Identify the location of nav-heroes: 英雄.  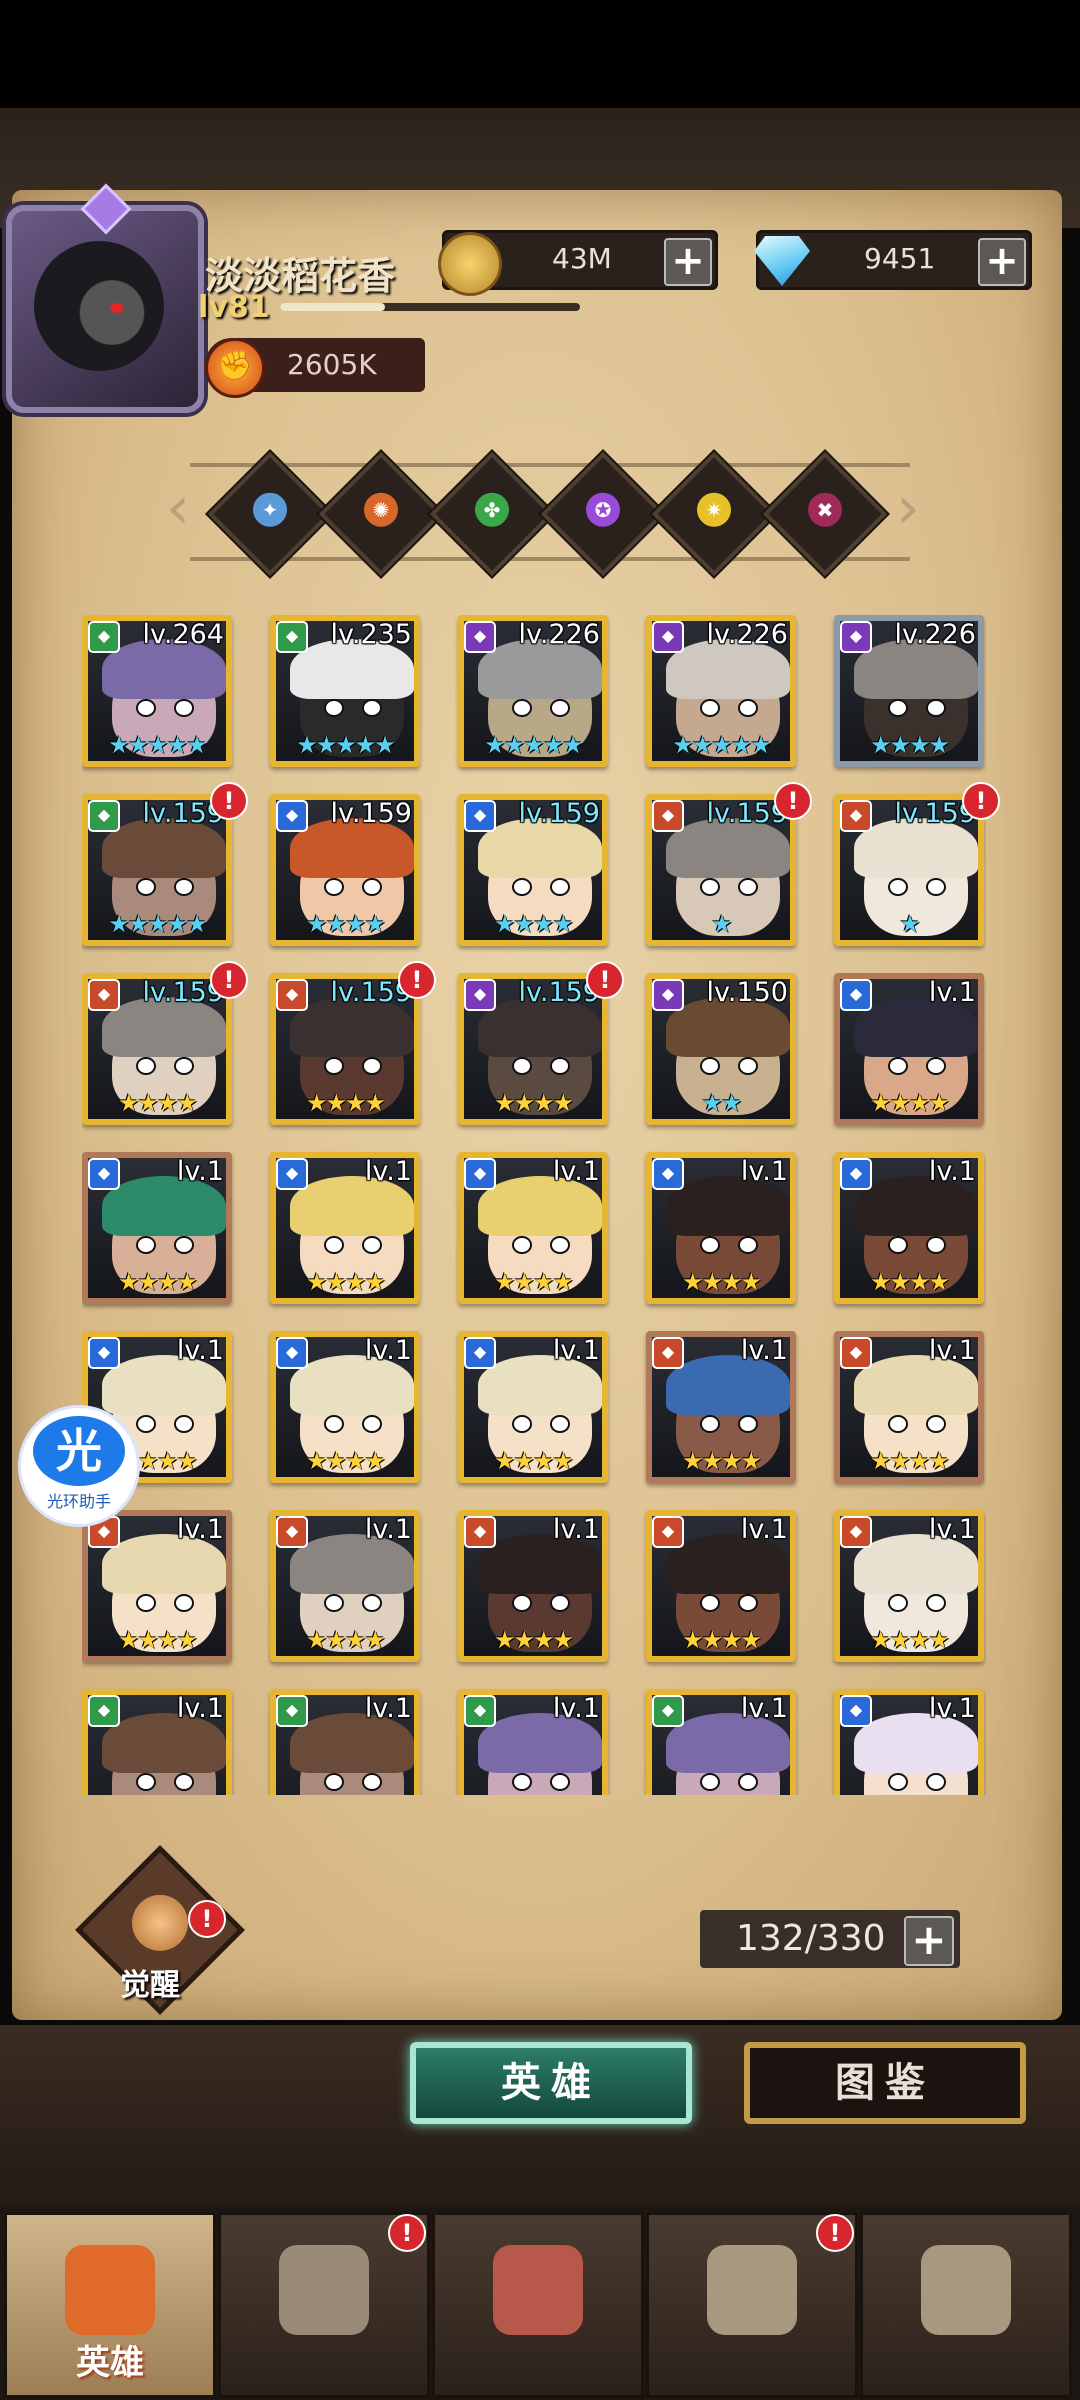
(110, 2305).